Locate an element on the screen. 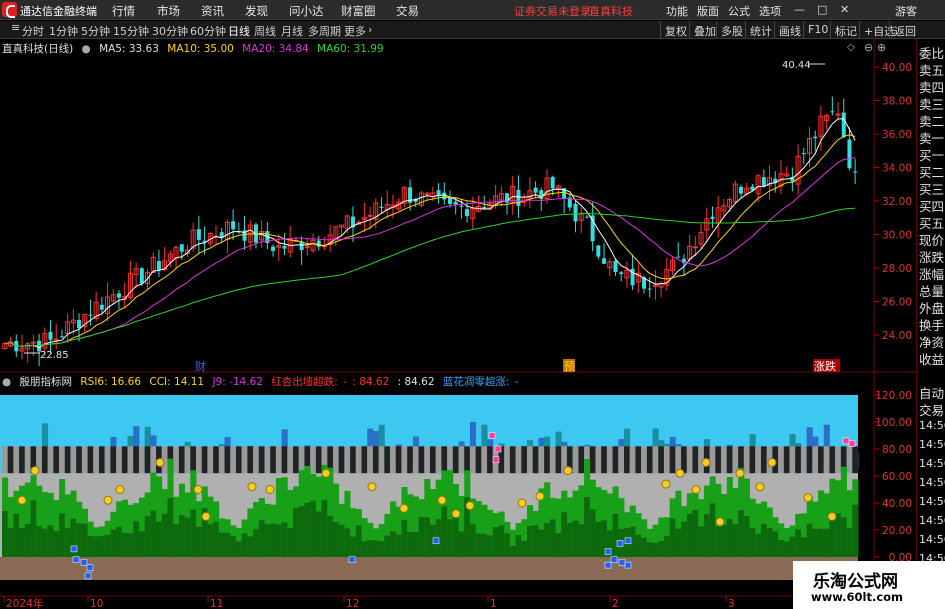 This screenshot has height=609, width=945. period-weekly: 周线 is located at coordinates (265, 31).